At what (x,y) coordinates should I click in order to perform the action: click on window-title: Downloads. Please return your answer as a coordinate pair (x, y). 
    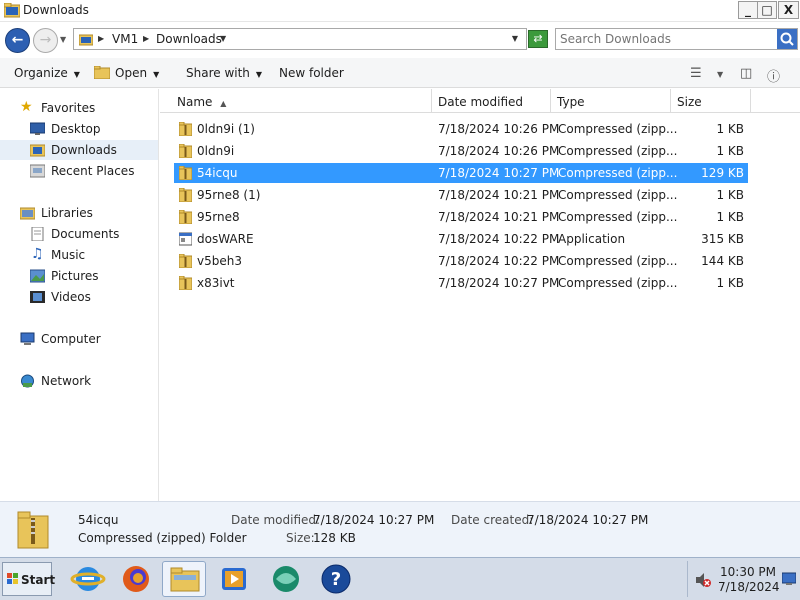
    Looking at the image, I should click on (56, 10).